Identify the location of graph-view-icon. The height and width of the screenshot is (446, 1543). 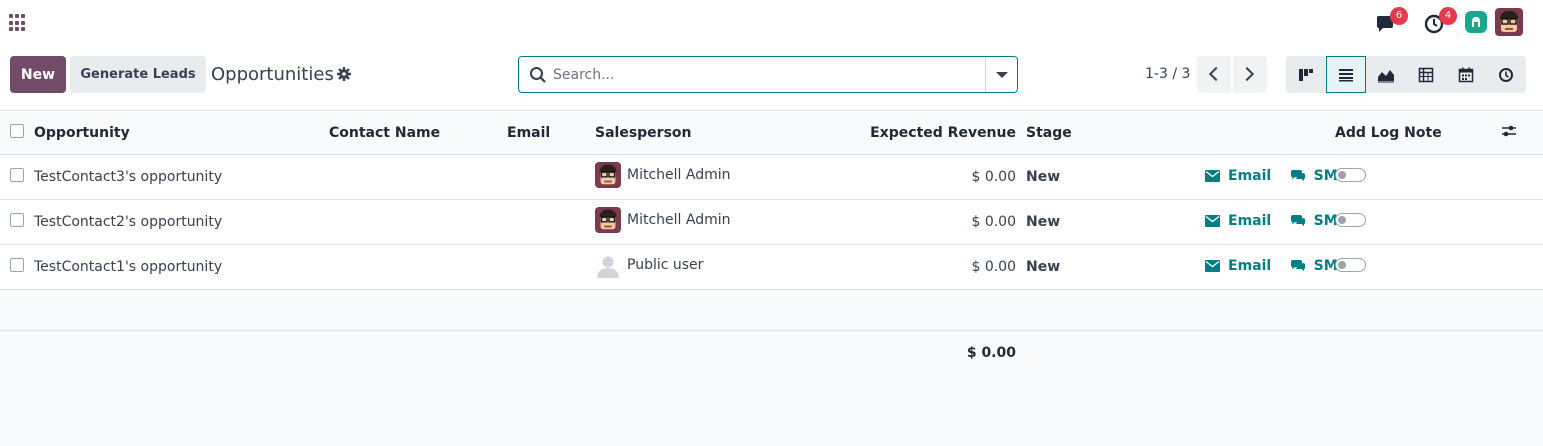
(1386, 75).